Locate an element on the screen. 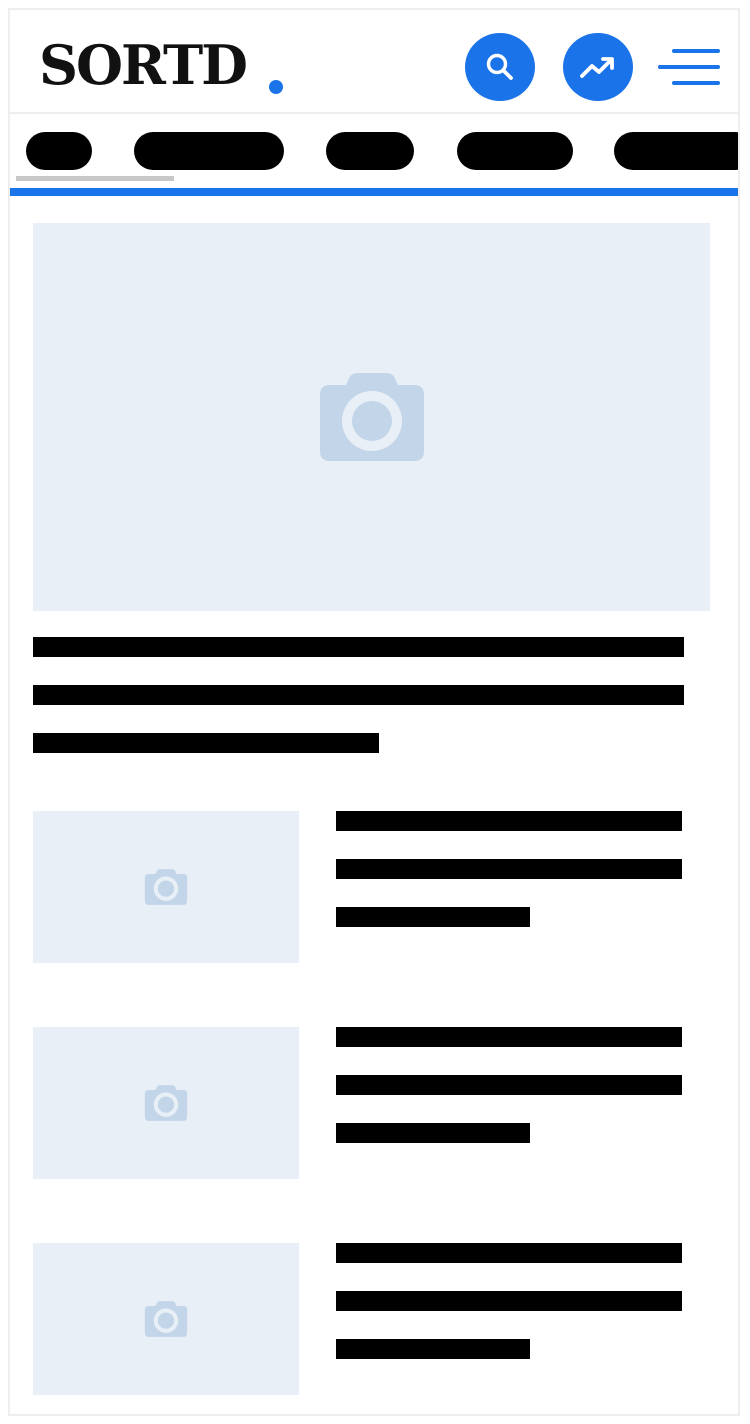 The image size is (750, 1424). search-icon is located at coordinates (499, 66).